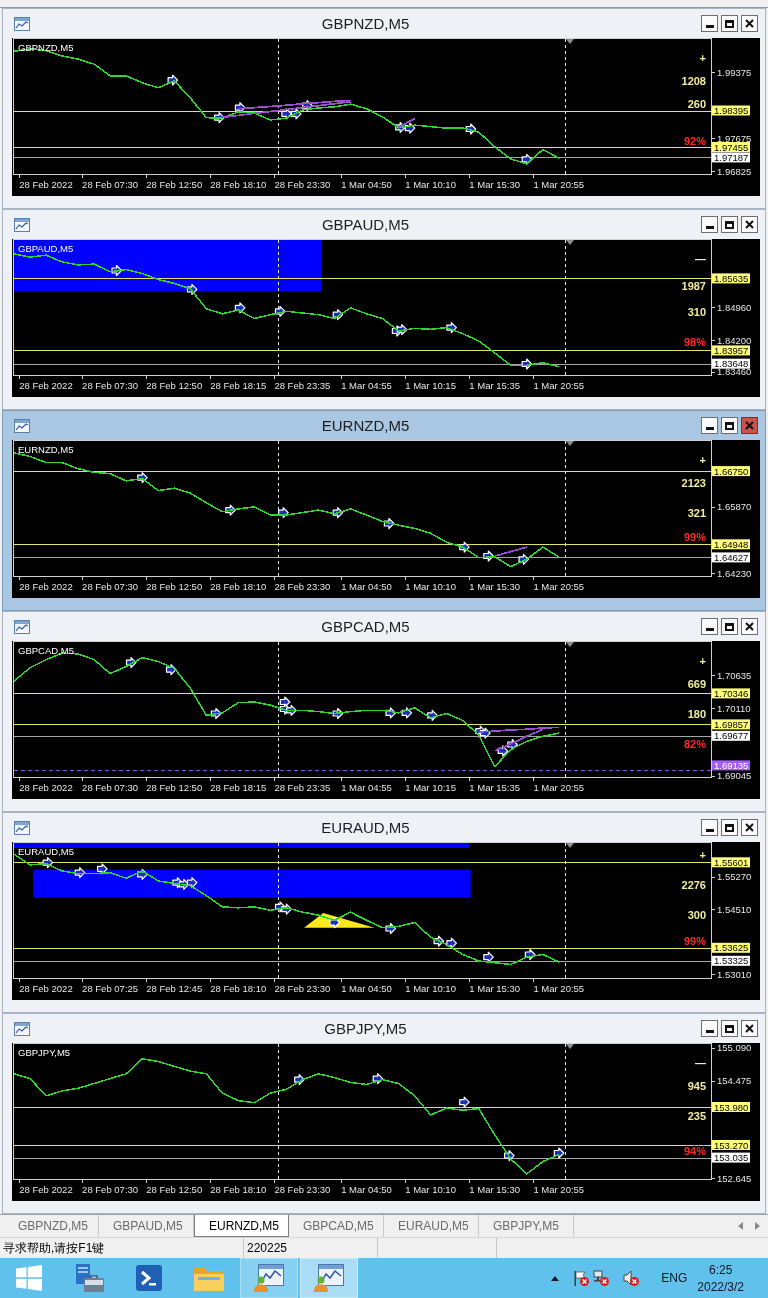  Describe the element at coordinates (694, 744) in the screenshot. I see `indicator-label: 82%` at that location.